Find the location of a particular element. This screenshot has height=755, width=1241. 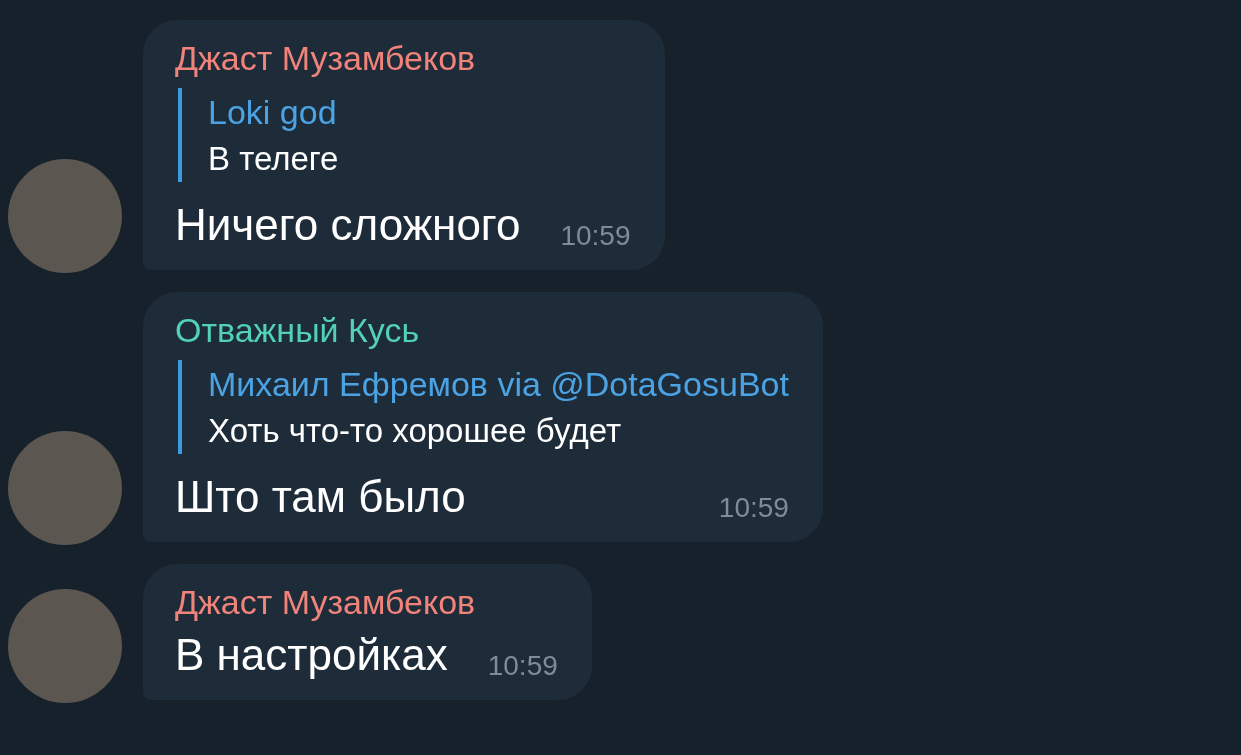

message-text: Ничего сложного is located at coordinates (348, 225).